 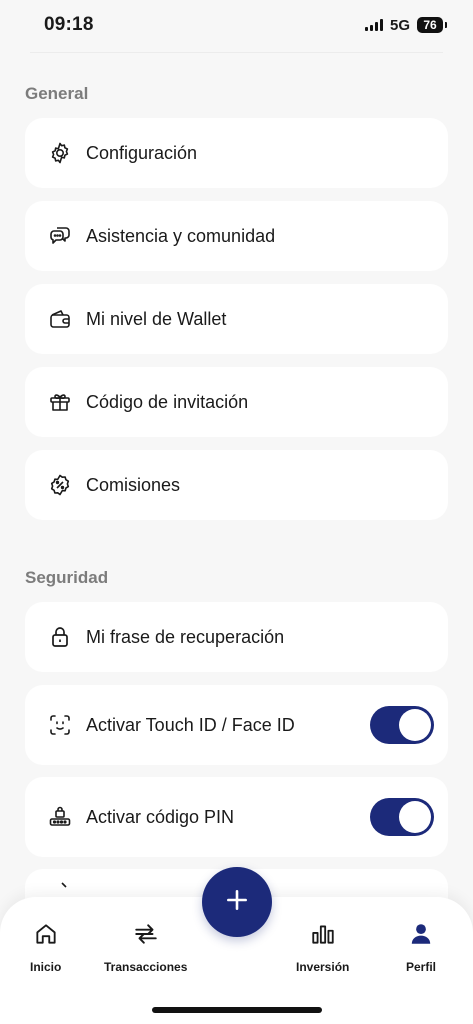 What do you see at coordinates (60, 236) in the screenshot?
I see `chat-bubbles-icon` at bounding box center [60, 236].